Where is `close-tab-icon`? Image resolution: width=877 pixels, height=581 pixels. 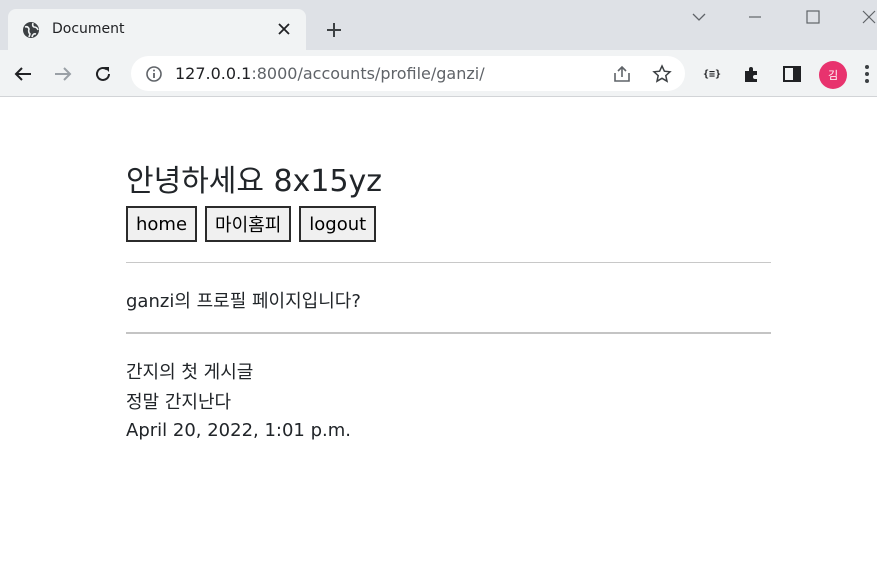
close-tab-icon is located at coordinates (284, 29).